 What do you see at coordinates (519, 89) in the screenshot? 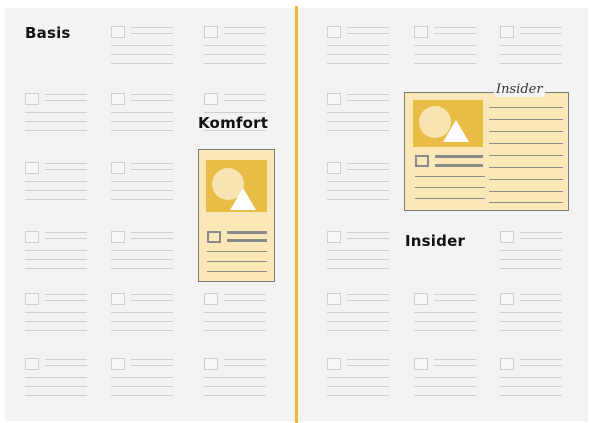
I see `insider-badge: Insider` at bounding box center [519, 89].